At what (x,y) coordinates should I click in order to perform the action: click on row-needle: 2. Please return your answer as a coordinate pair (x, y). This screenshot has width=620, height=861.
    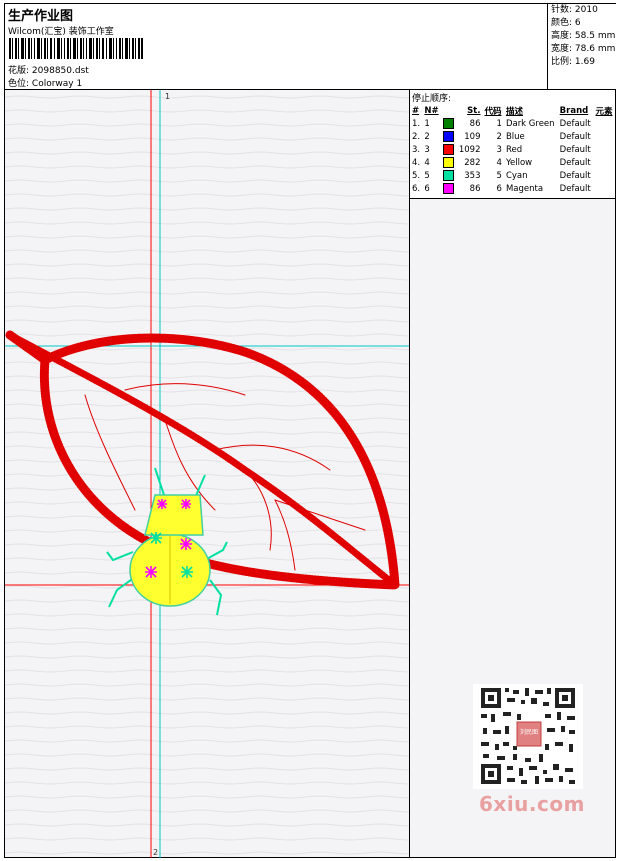
    Looking at the image, I should click on (427, 136).